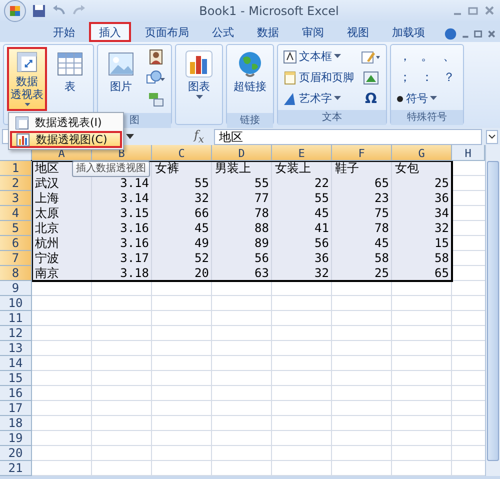  I want to click on row-header: 15, so click(16, 378).